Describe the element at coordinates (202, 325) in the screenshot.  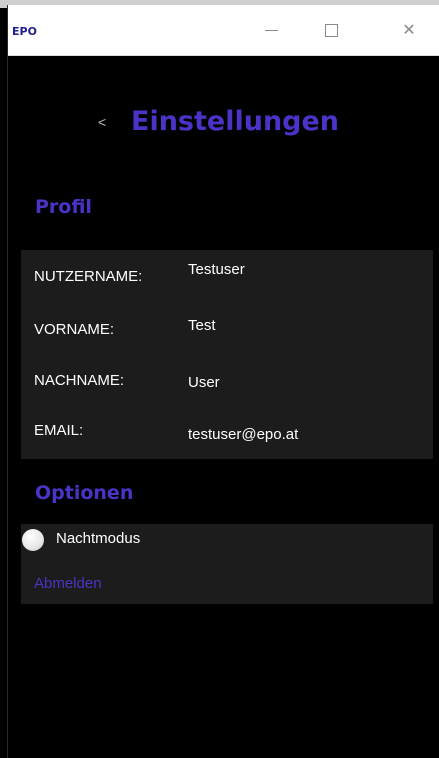
I see `firstname-value: Test` at that location.